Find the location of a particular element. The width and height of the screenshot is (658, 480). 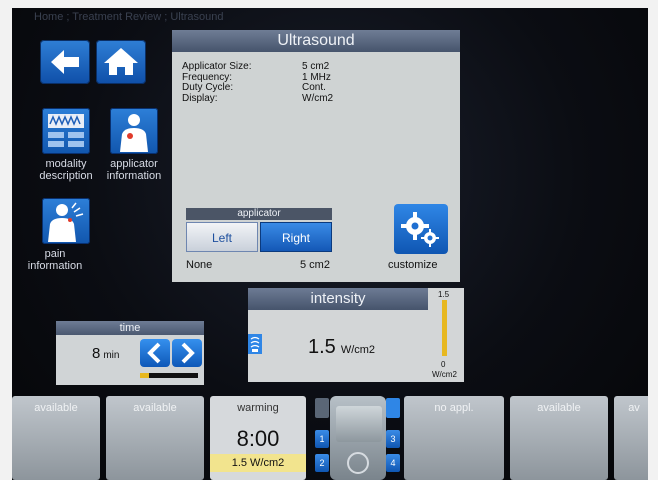

applicator-information-button is located at coordinates (134, 131).